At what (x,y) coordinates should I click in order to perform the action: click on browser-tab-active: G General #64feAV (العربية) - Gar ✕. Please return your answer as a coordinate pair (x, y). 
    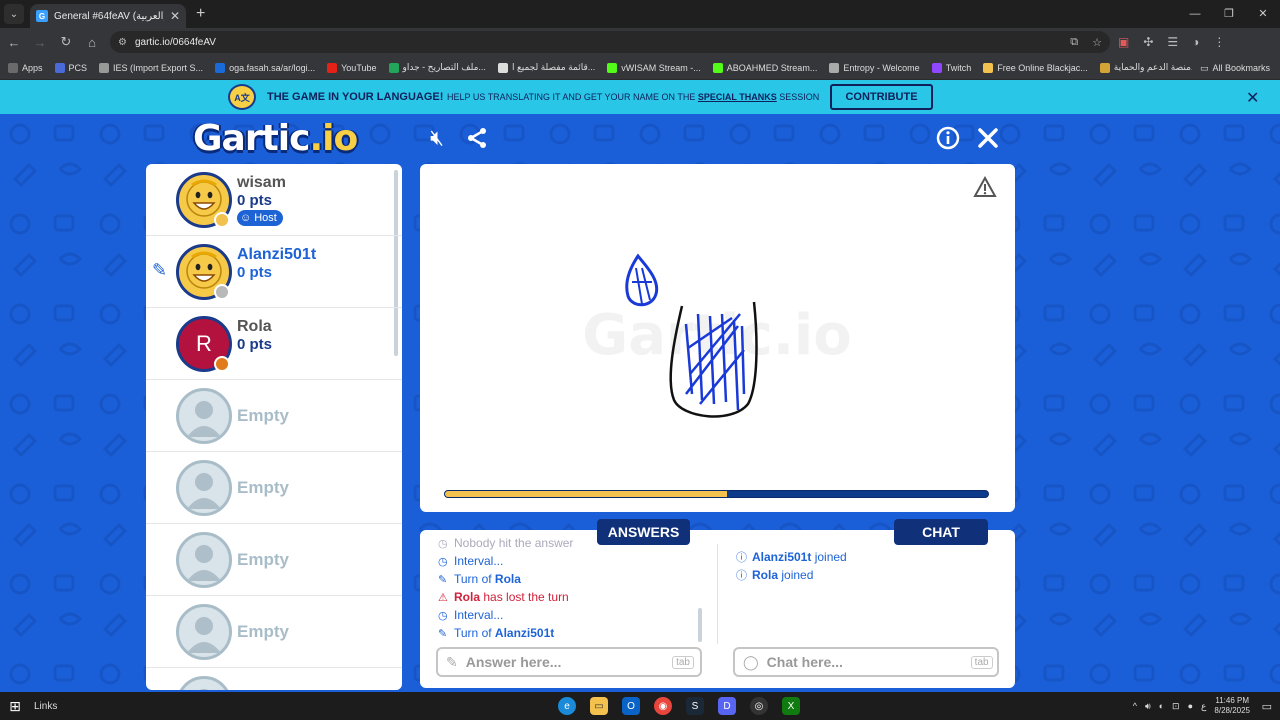
    Looking at the image, I should click on (108, 16).